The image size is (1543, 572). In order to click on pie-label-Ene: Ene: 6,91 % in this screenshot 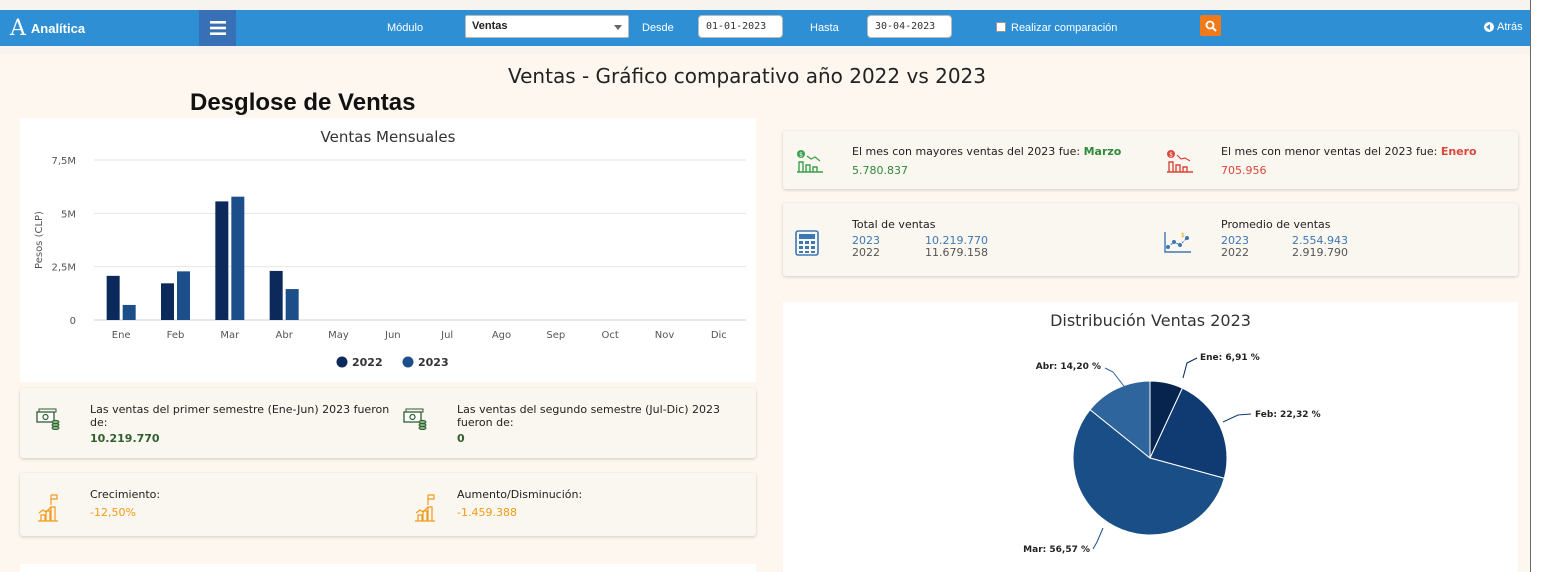, I will do `click(1230, 358)`.